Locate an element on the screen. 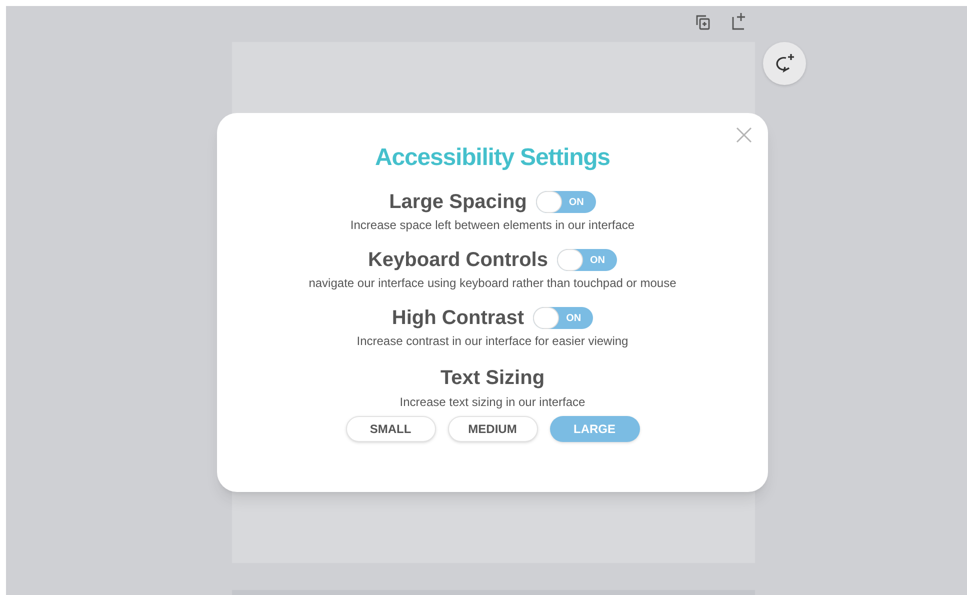 Image resolution: width=967 pixels, height=595 pixels. add-page-icon is located at coordinates (739, 21).